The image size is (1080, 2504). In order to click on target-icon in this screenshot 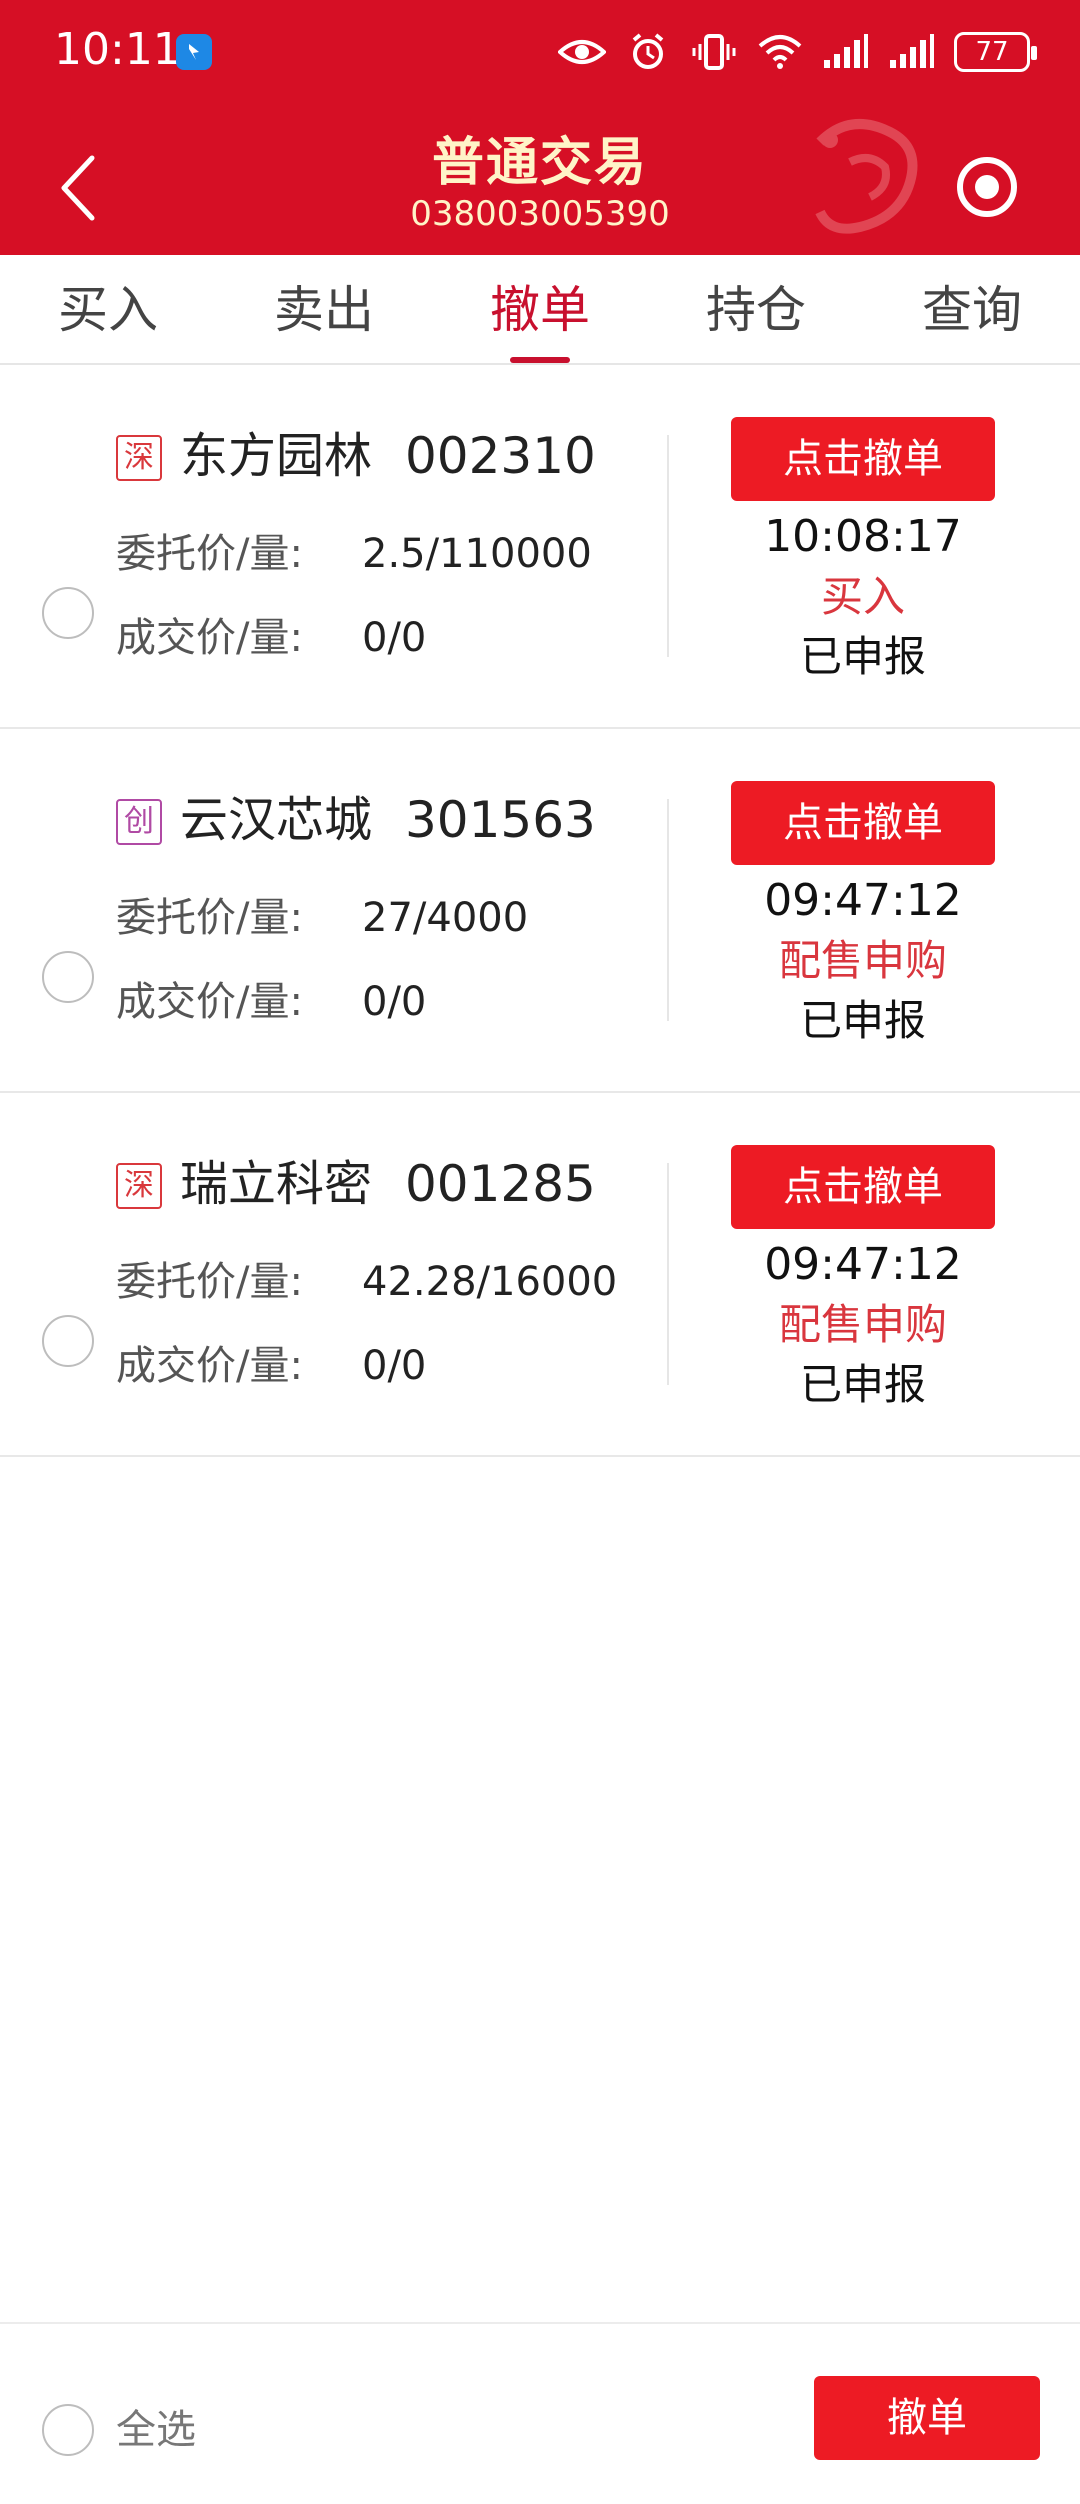, I will do `click(987, 187)`.